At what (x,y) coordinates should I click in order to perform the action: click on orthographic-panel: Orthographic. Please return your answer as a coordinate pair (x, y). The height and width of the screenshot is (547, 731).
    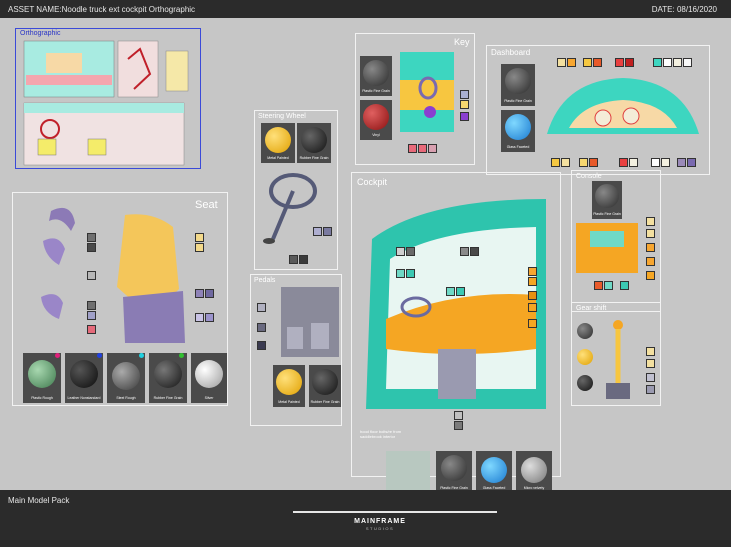
    Looking at the image, I should click on (108, 98).